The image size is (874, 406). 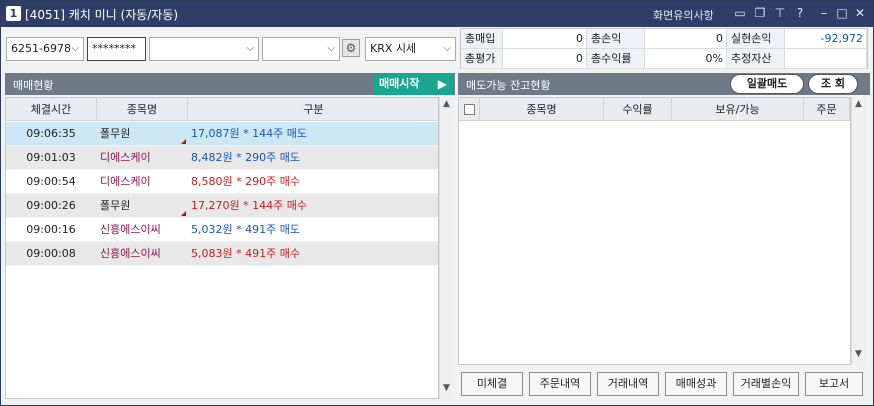 What do you see at coordinates (508, 85) in the screenshot?
I see `sellable-balance-title: 매도가능 잔고현황` at bounding box center [508, 85].